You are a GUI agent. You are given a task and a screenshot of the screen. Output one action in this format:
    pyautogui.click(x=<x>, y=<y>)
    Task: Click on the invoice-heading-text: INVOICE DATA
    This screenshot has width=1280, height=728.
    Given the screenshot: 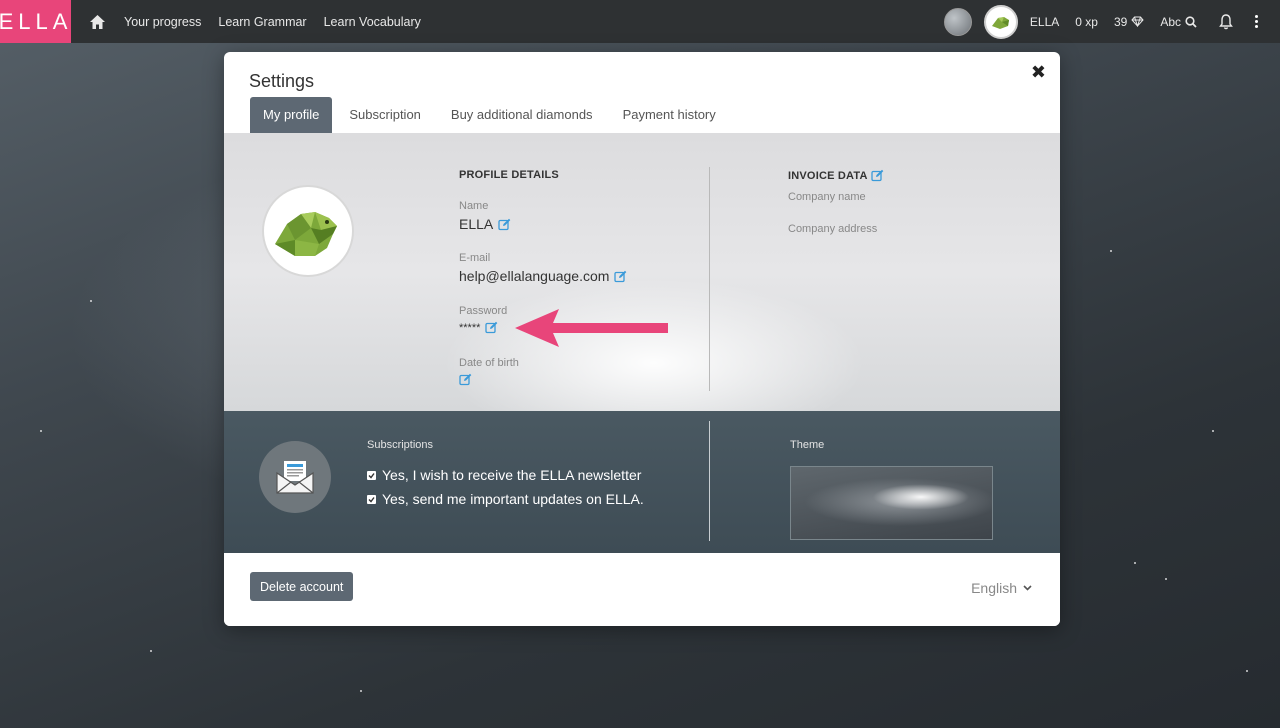 What is the action you would take?
    pyautogui.click(x=828, y=175)
    